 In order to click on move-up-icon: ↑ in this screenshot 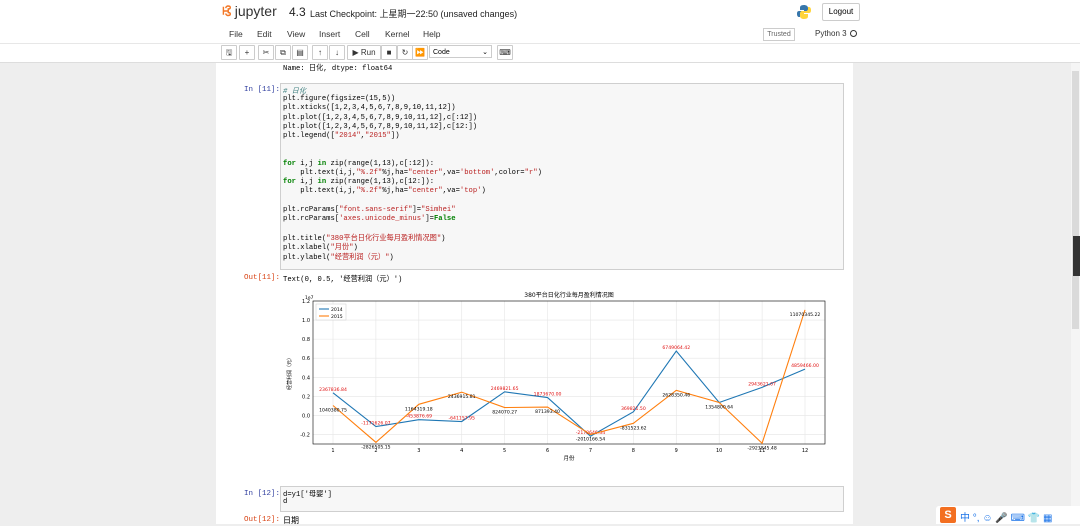, I will do `click(320, 52)`.